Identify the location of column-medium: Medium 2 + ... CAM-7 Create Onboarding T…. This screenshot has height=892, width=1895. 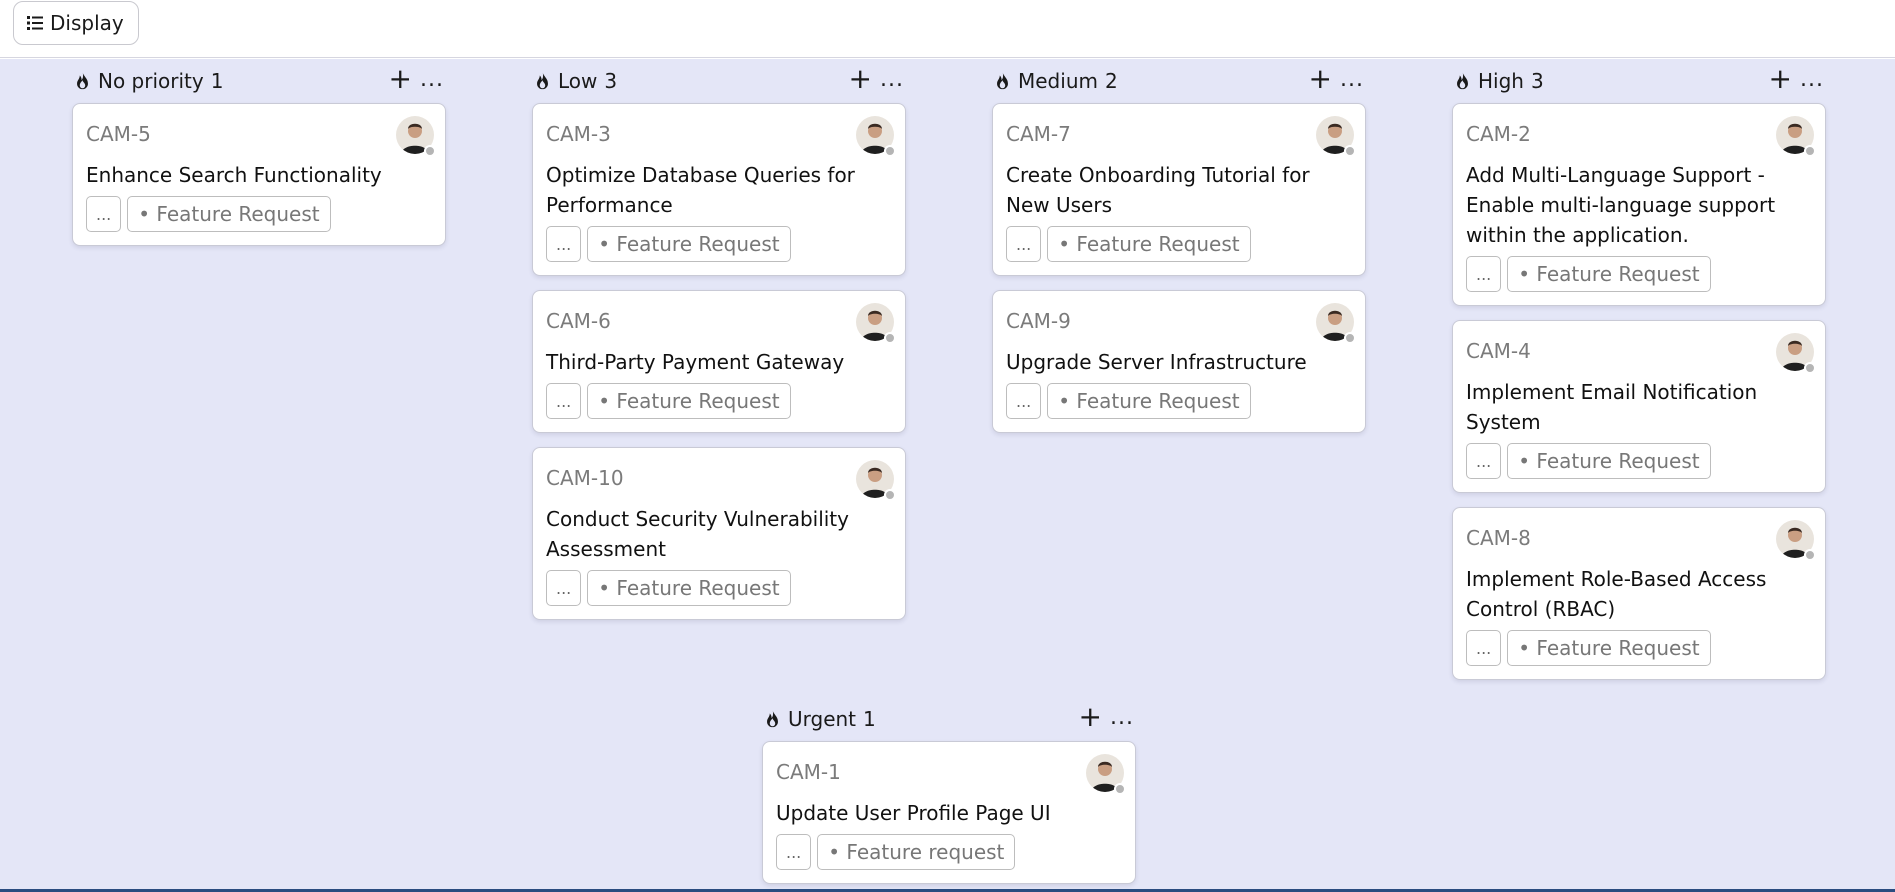
(1179, 253).